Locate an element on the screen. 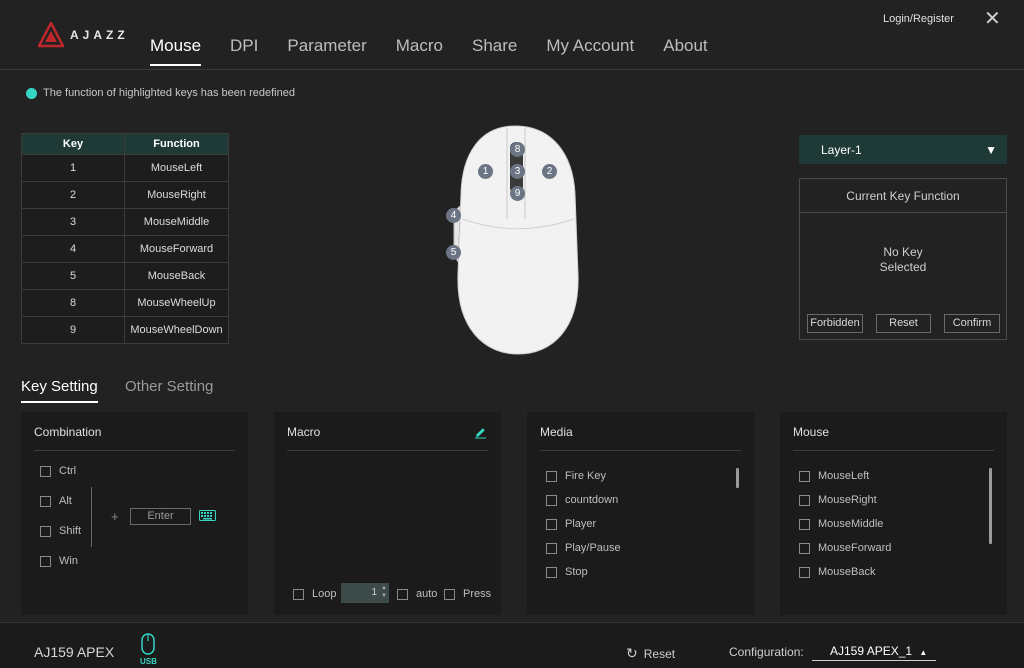  refresh-icon: ↻ is located at coordinates (632, 653).